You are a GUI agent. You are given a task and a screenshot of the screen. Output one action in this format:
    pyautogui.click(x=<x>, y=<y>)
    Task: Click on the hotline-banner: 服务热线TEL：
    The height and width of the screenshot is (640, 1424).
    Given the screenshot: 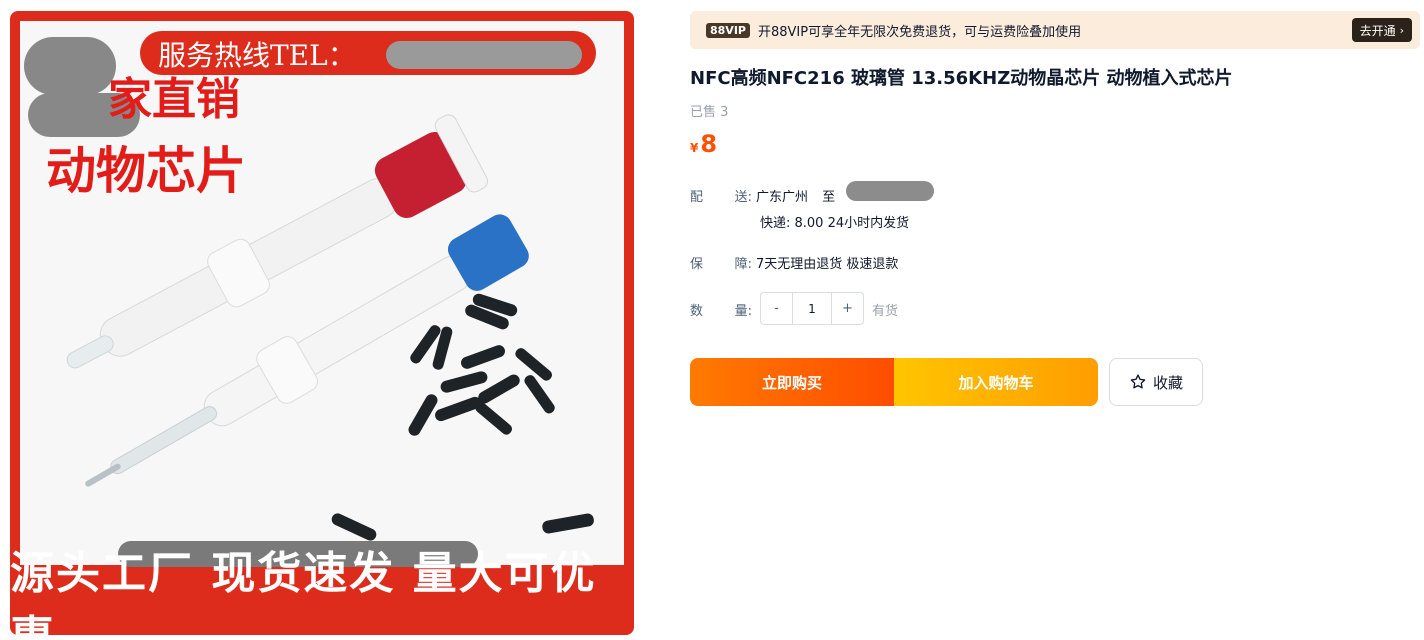 What is the action you would take?
    pyautogui.click(x=368, y=53)
    